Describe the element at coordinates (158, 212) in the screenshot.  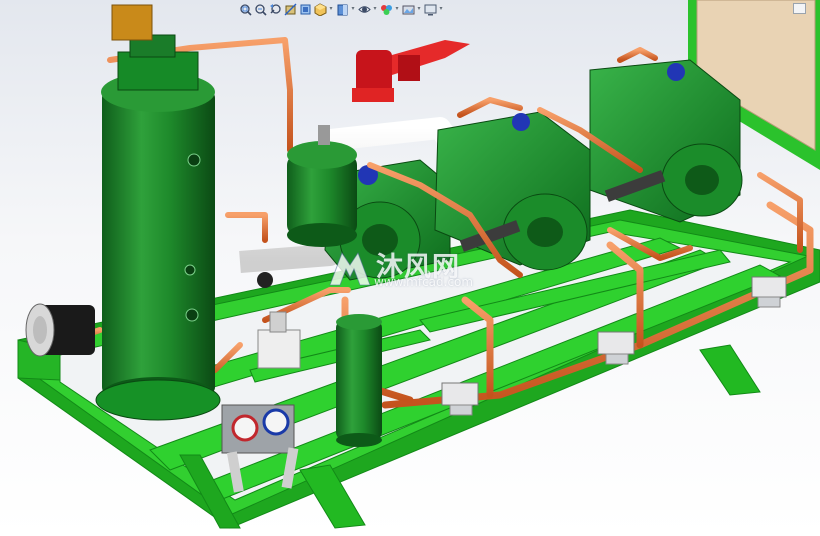
I see `liquid-receiver` at that location.